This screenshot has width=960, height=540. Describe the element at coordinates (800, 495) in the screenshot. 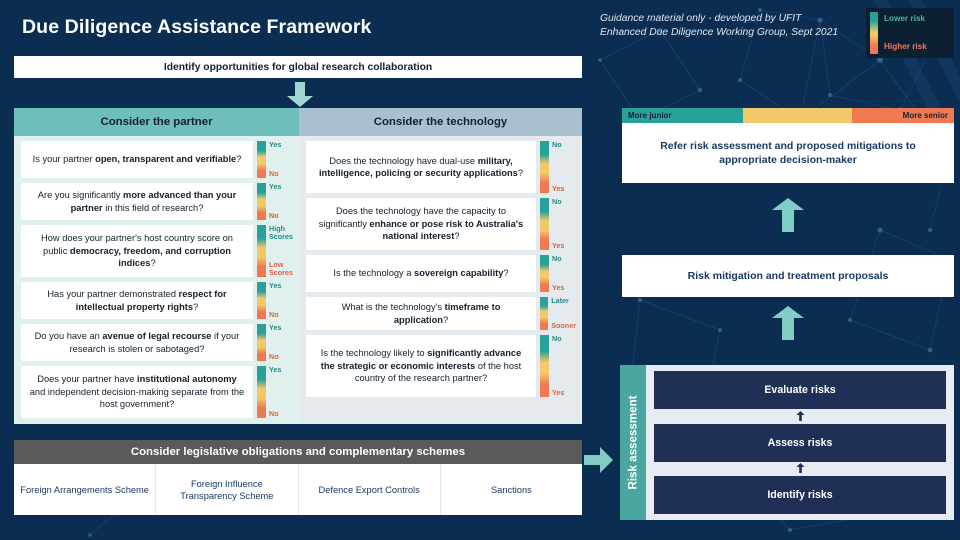

I see `risk-step: Identify risks` at that location.